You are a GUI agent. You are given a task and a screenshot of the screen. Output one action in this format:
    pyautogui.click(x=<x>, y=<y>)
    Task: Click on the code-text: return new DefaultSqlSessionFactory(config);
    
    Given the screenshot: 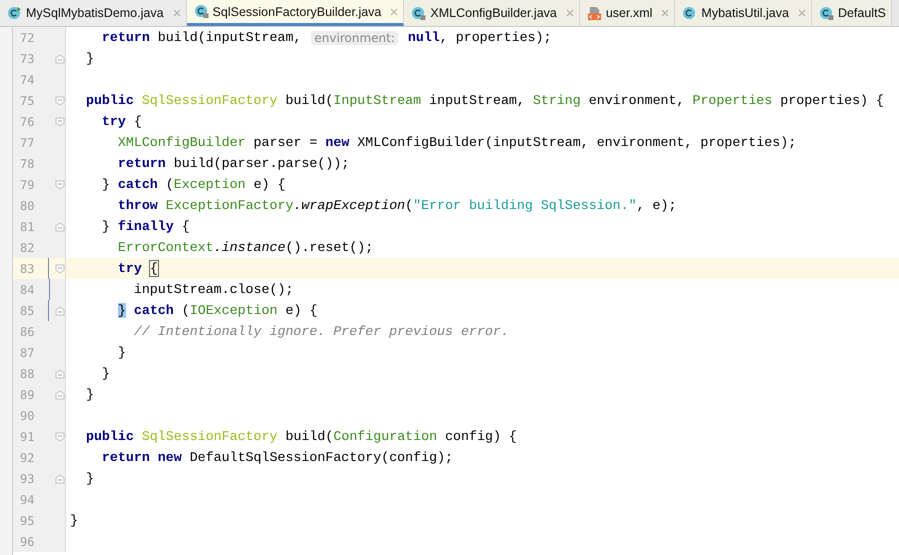 What is the action you would take?
    pyautogui.click(x=277, y=457)
    